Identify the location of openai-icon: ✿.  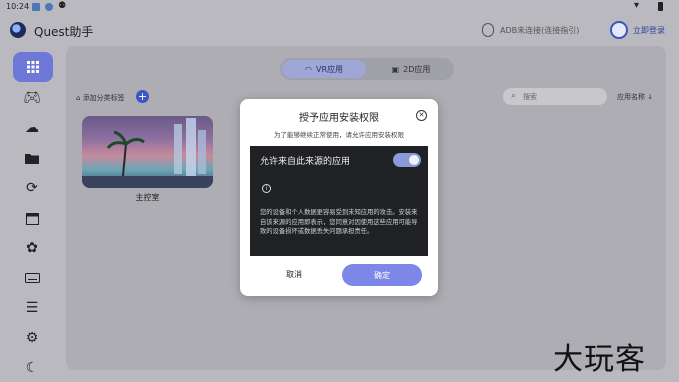
(32, 248).